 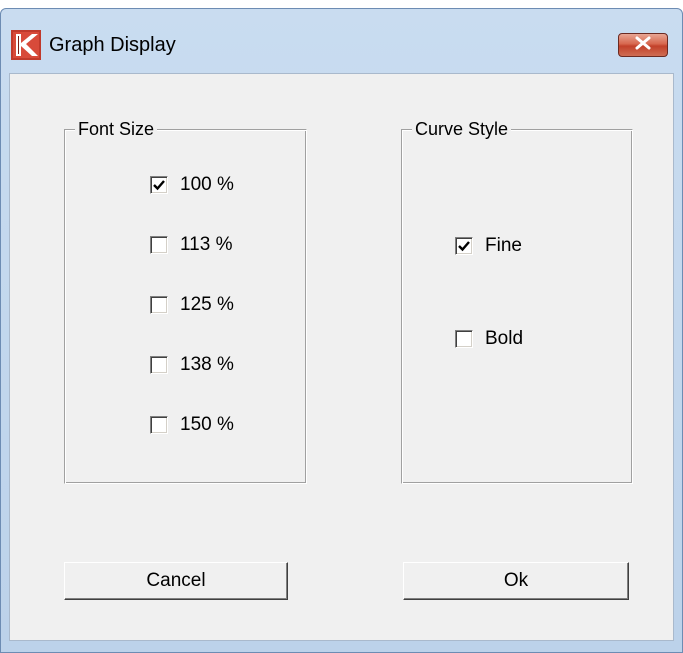 I want to click on curve-style-option-fine: Fine, so click(x=488, y=246).